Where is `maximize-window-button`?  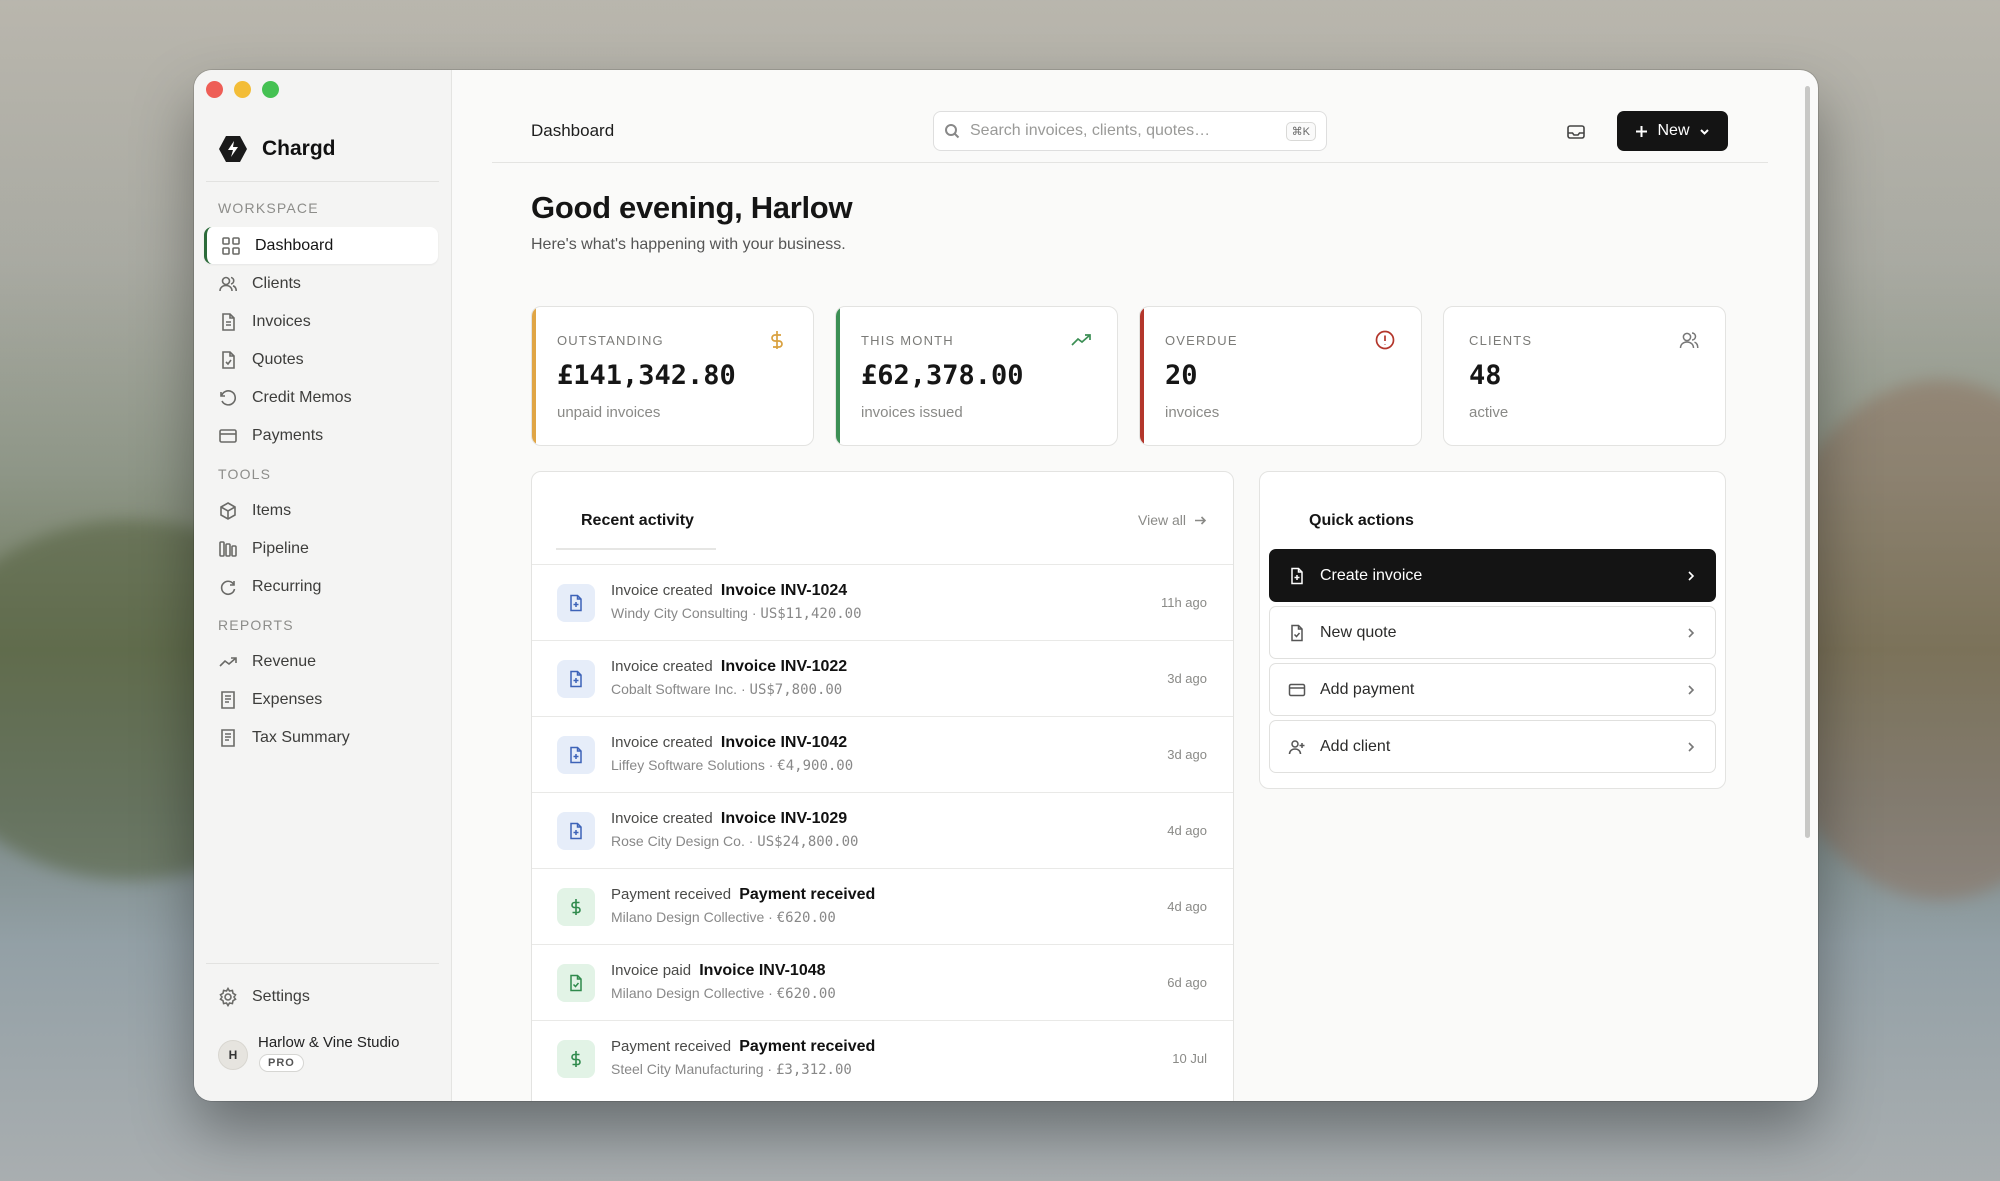
maximize-window-button is located at coordinates (270, 89).